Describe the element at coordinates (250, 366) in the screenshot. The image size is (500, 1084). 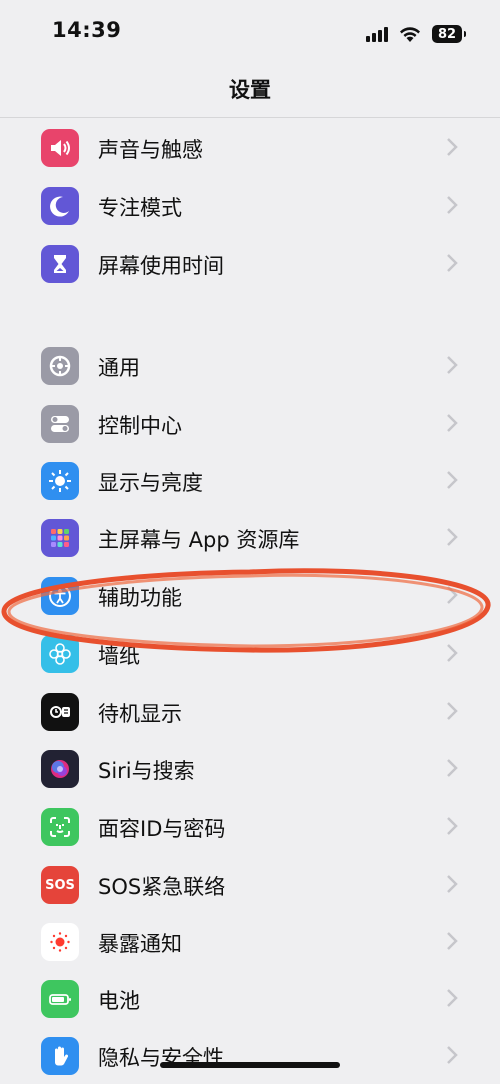
I see `settings-item-general: 通用` at that location.